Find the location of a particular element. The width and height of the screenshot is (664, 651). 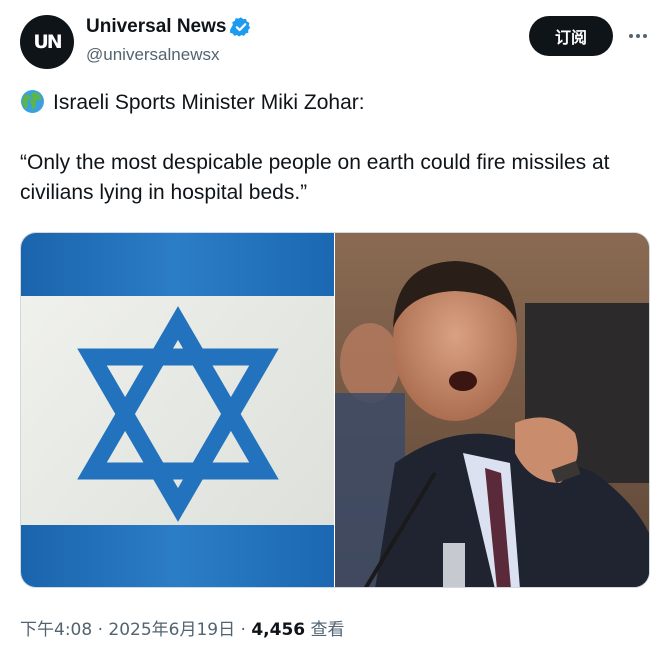

views-count: 4,456 is located at coordinates (278, 630).